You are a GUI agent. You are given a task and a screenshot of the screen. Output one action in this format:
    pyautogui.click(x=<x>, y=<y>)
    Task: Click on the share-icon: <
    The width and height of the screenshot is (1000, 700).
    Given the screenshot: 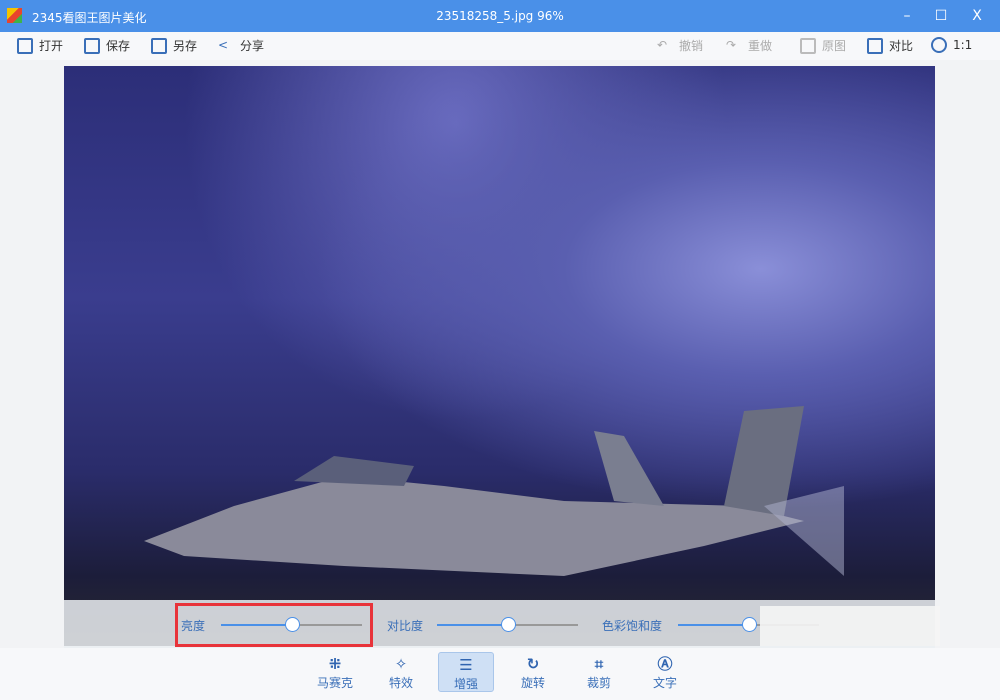 What is the action you would take?
    pyautogui.click(x=223, y=44)
    